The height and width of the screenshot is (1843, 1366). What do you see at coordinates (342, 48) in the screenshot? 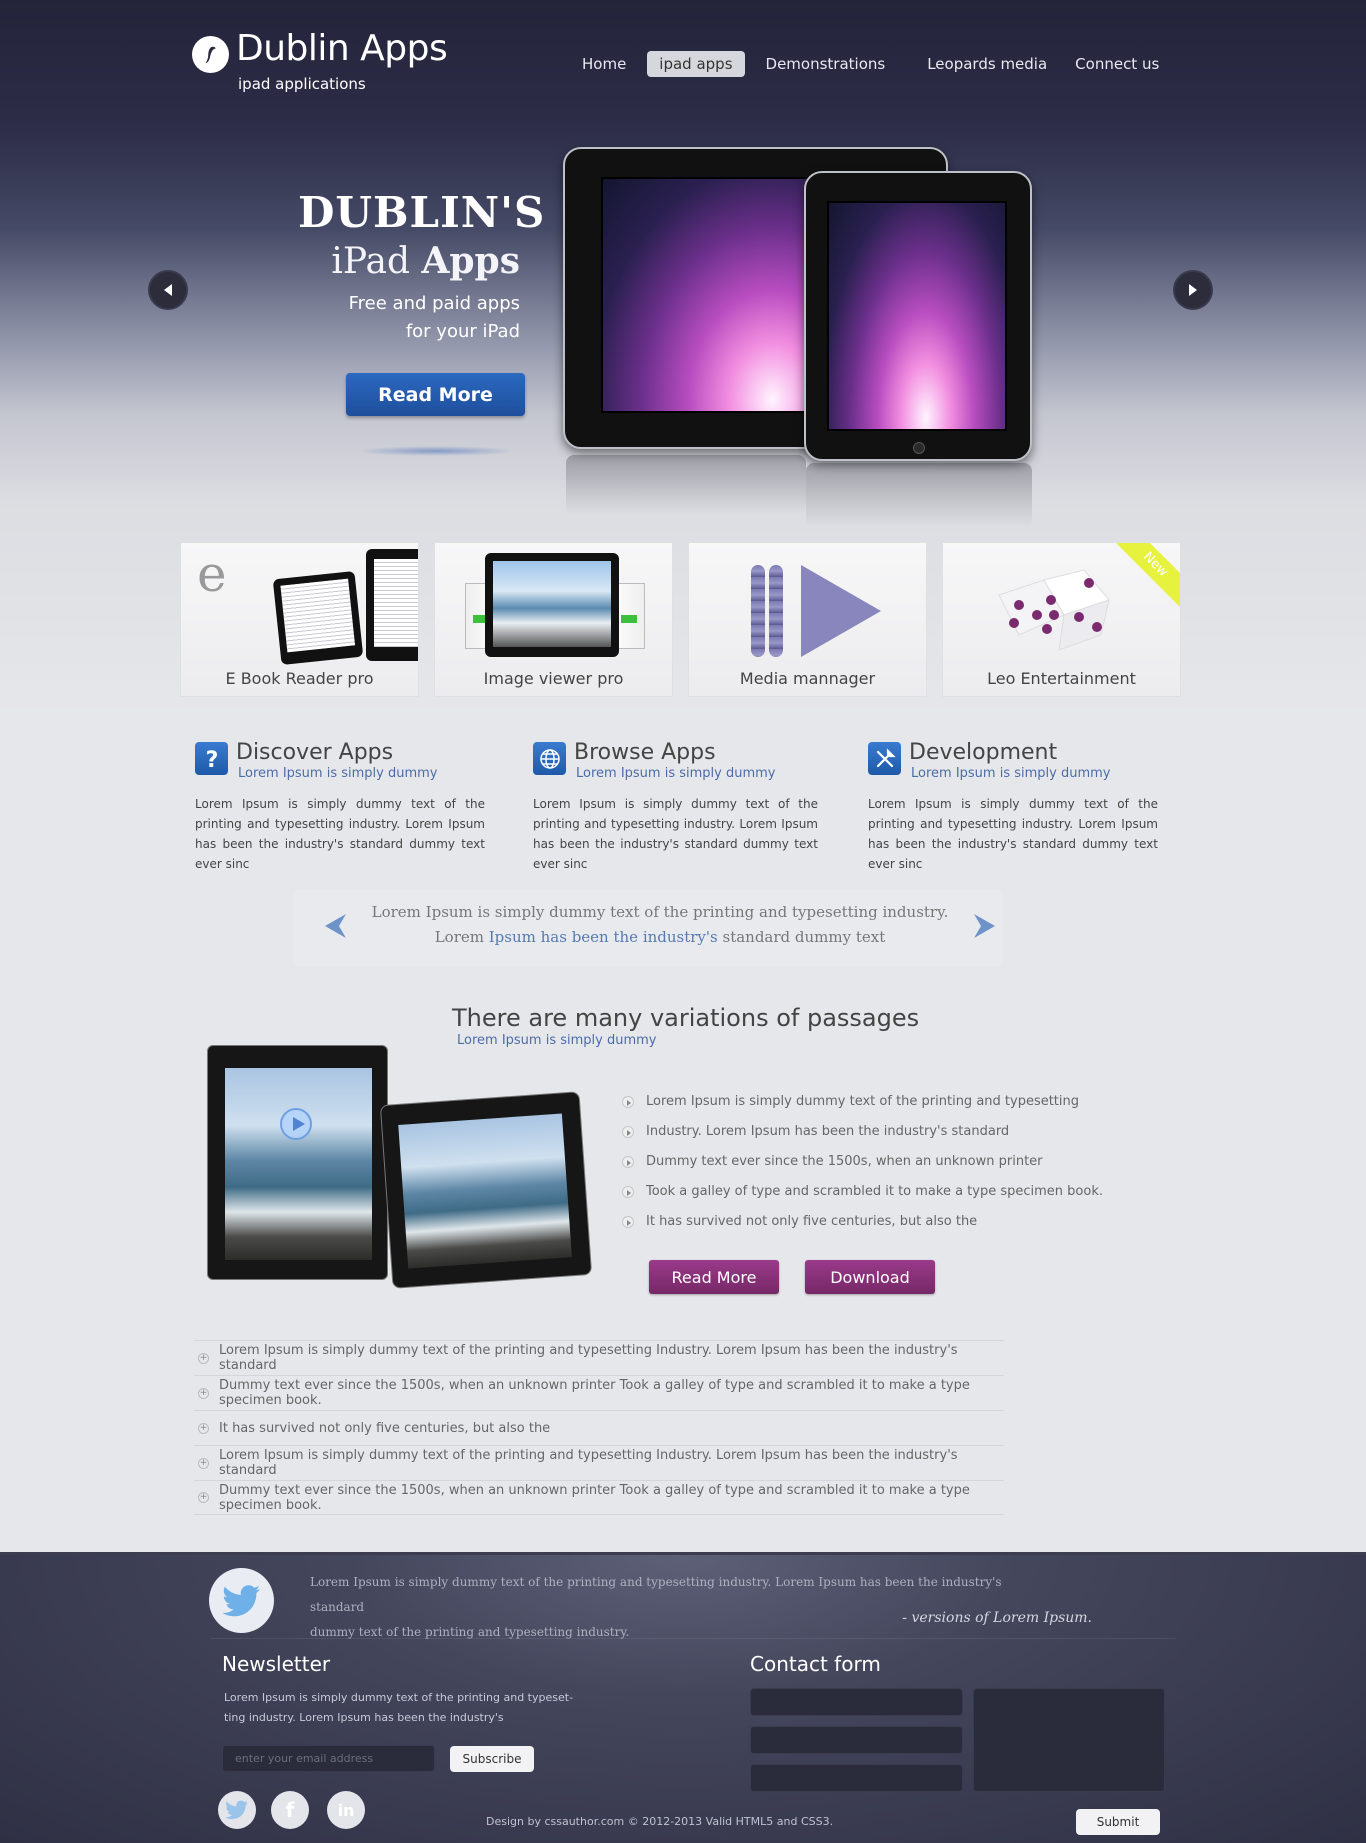
I see `logo-title: Dublin Apps` at bounding box center [342, 48].